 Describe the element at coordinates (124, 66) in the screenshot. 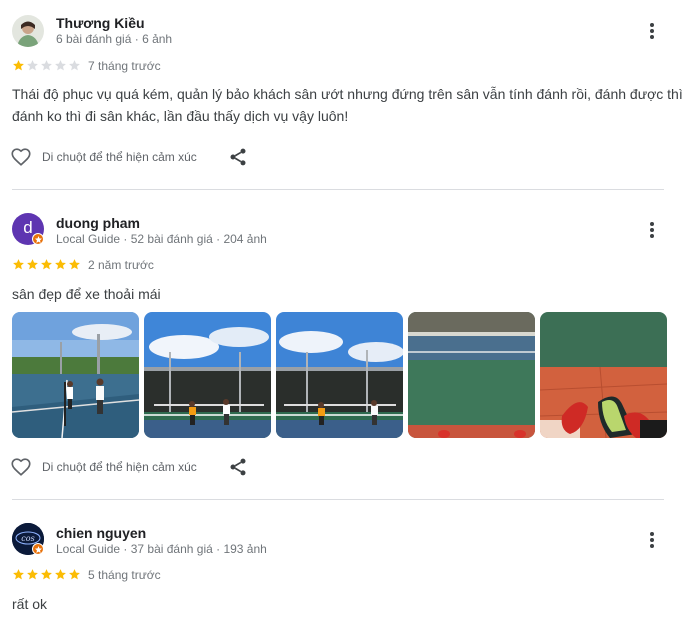

I see `review-time: 7 tháng trước` at that location.